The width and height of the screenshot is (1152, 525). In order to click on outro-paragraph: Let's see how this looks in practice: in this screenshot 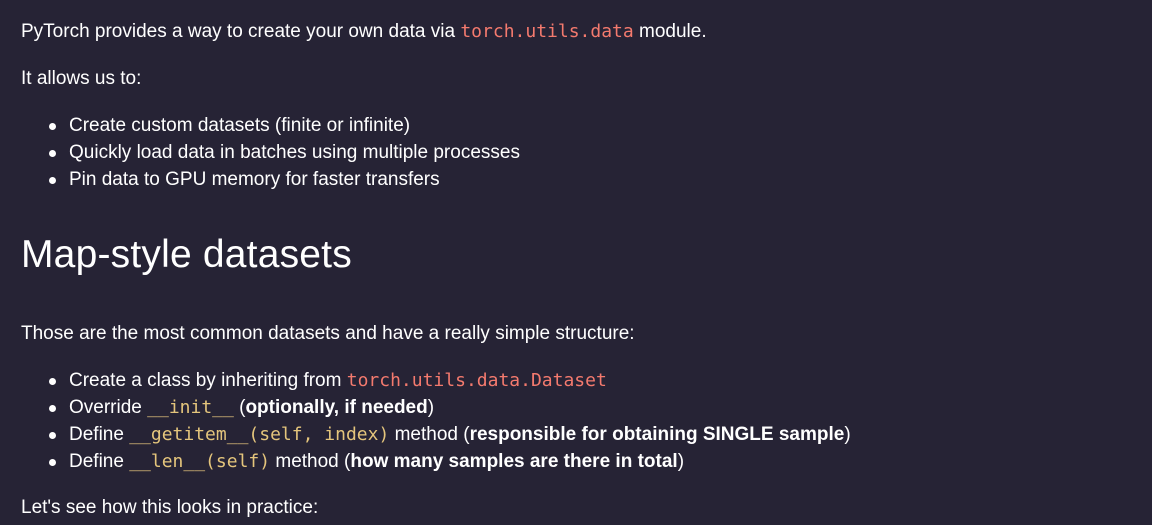, I will do `click(170, 507)`.